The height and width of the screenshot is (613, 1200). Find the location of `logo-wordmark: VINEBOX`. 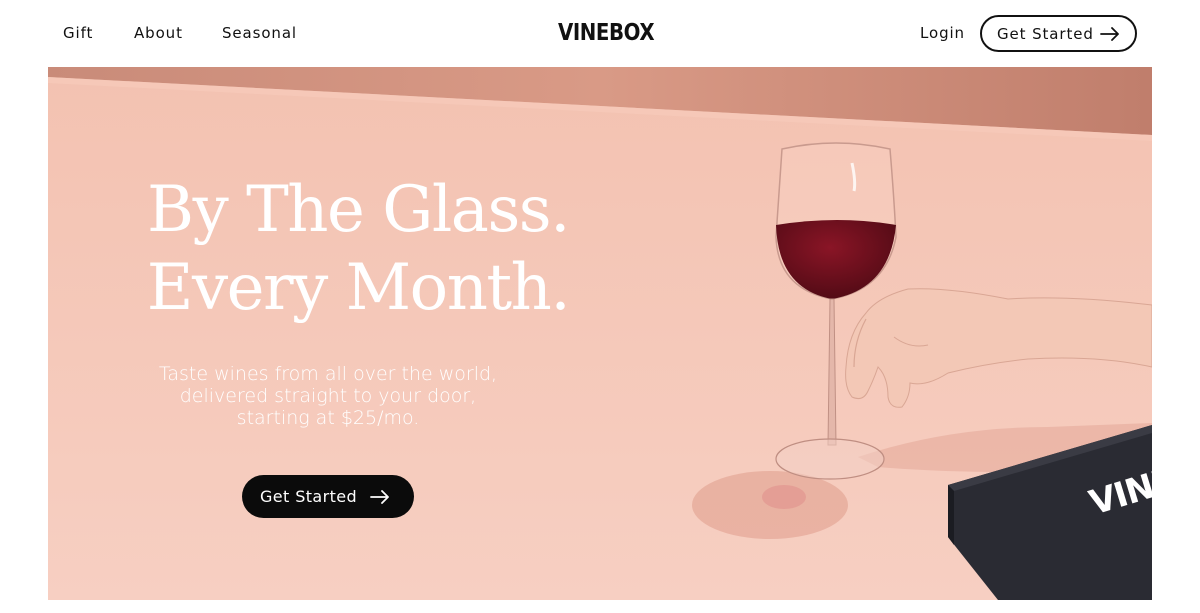

logo-wordmark: VINEBOX is located at coordinates (606, 33).